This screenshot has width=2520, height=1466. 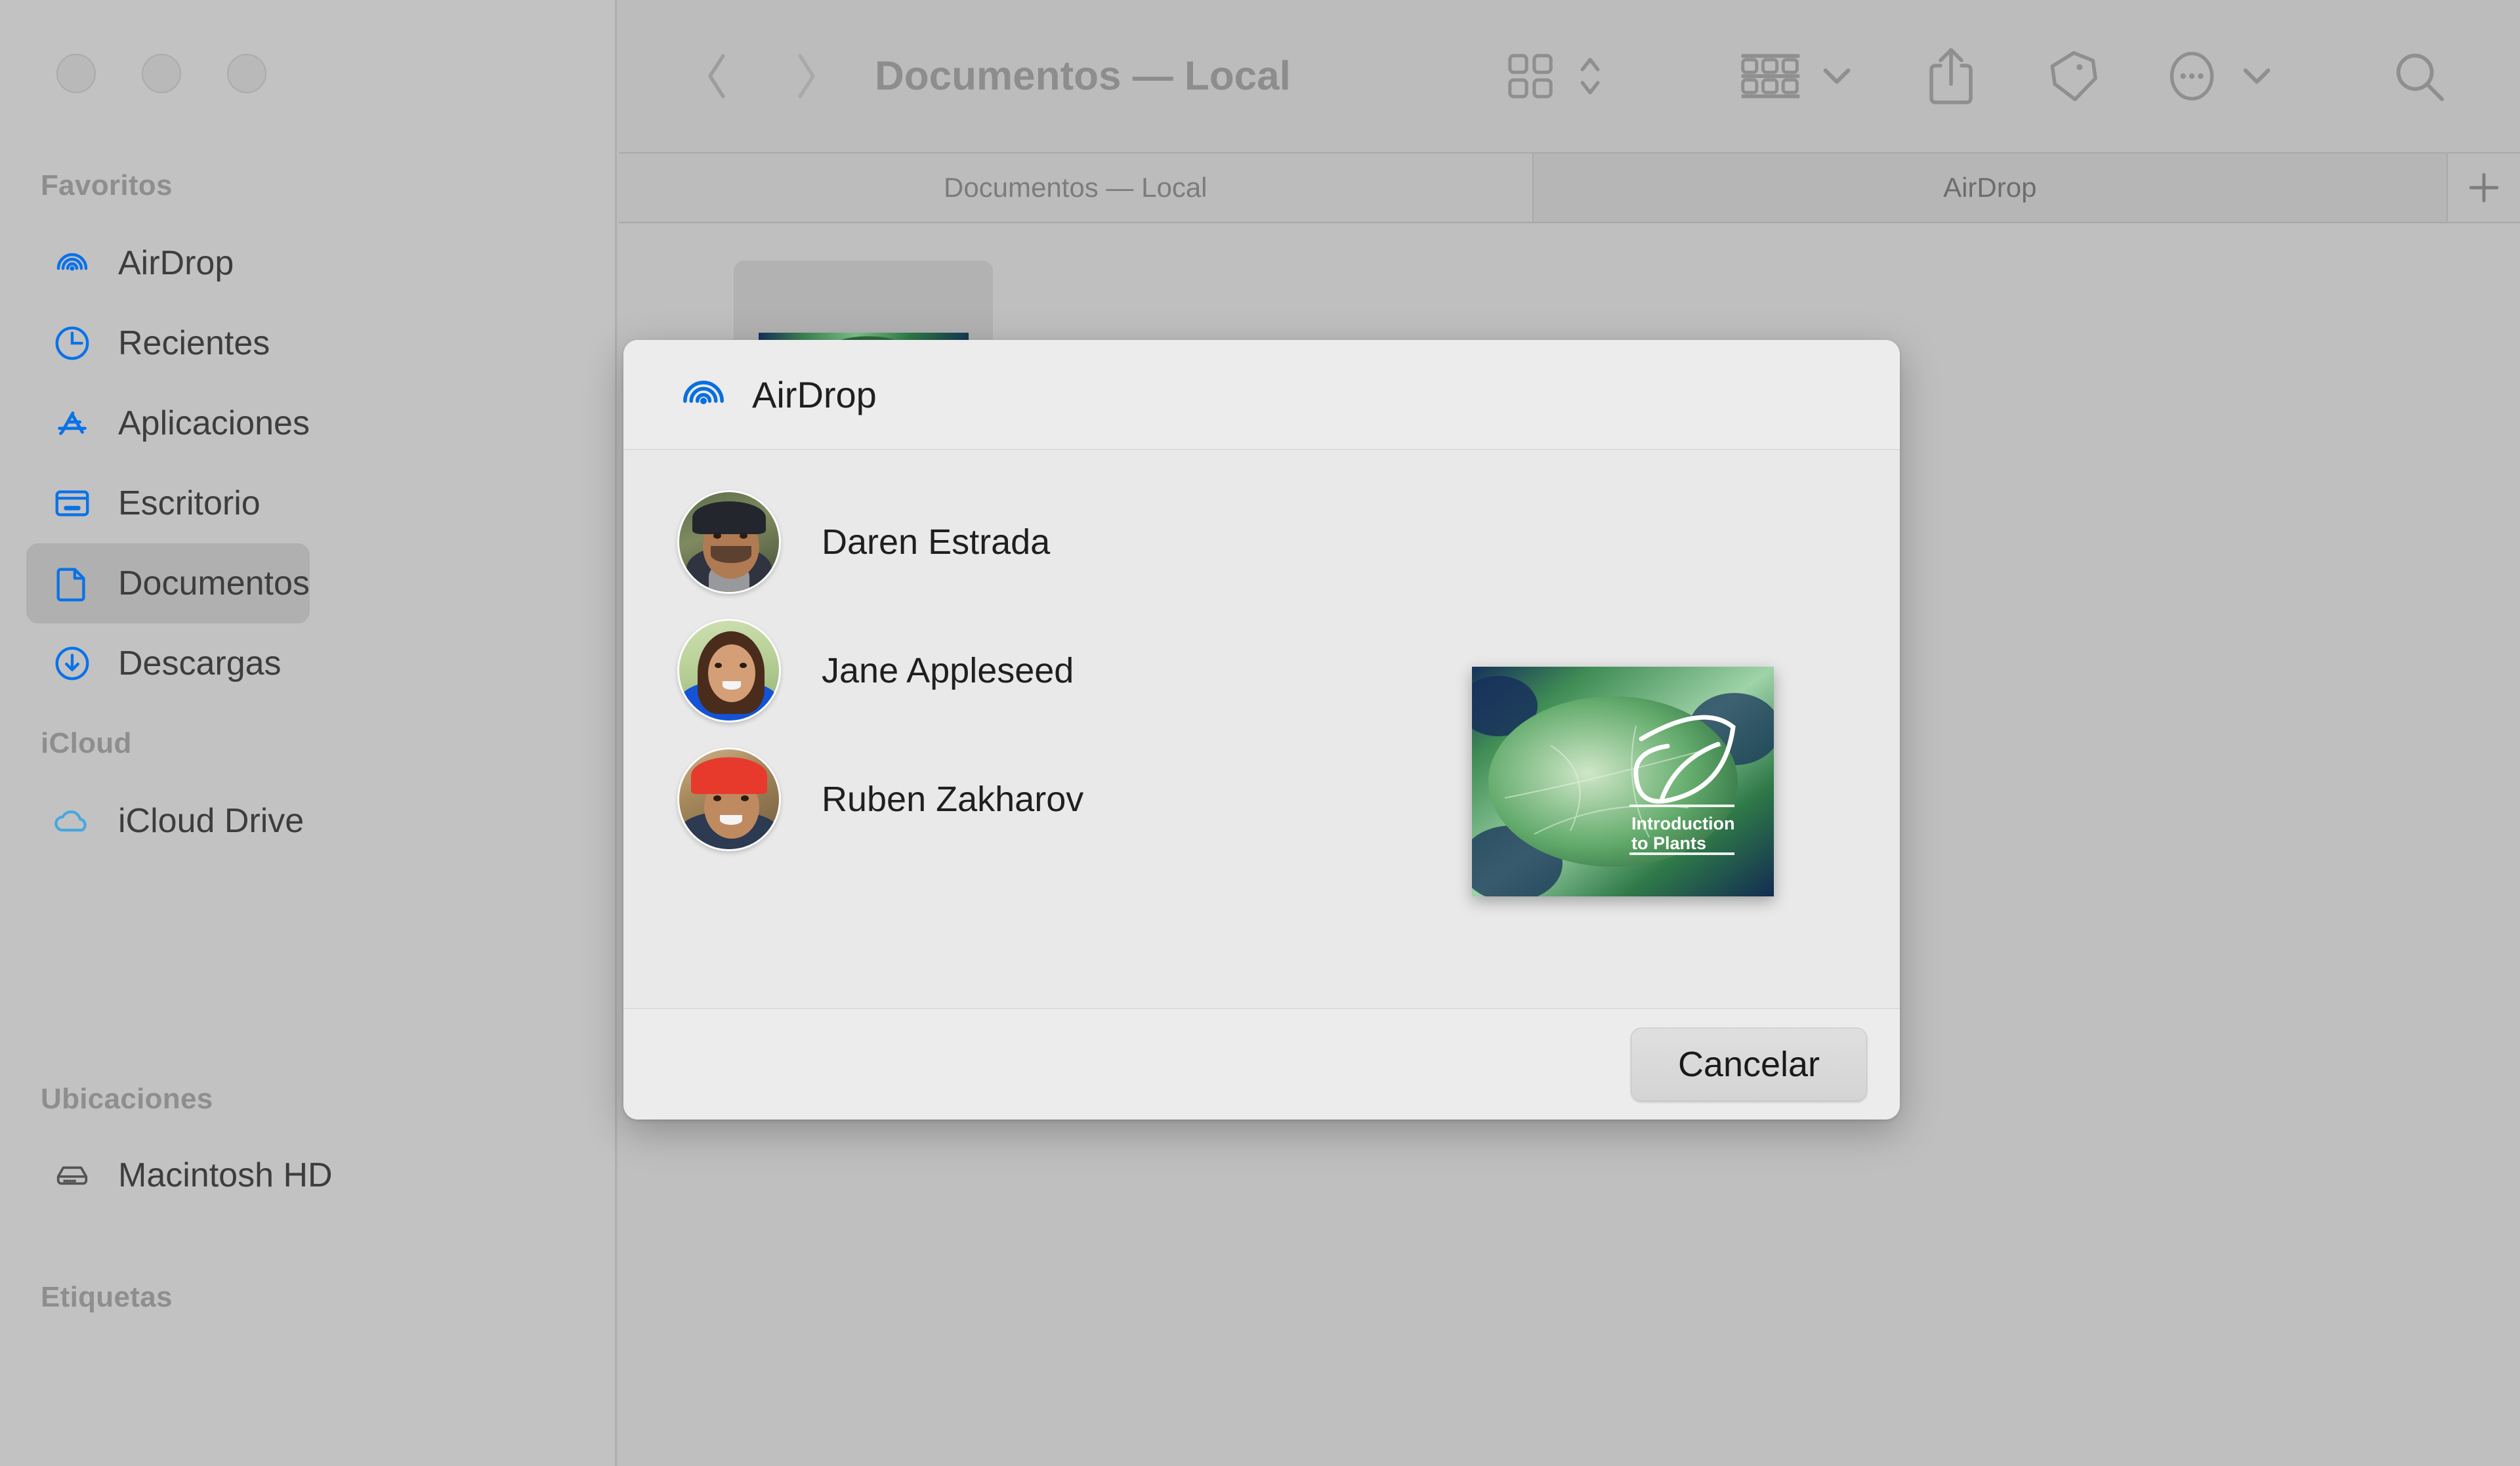 What do you see at coordinates (189, 503) in the screenshot?
I see `sidebar-item-label: Escritorio` at bounding box center [189, 503].